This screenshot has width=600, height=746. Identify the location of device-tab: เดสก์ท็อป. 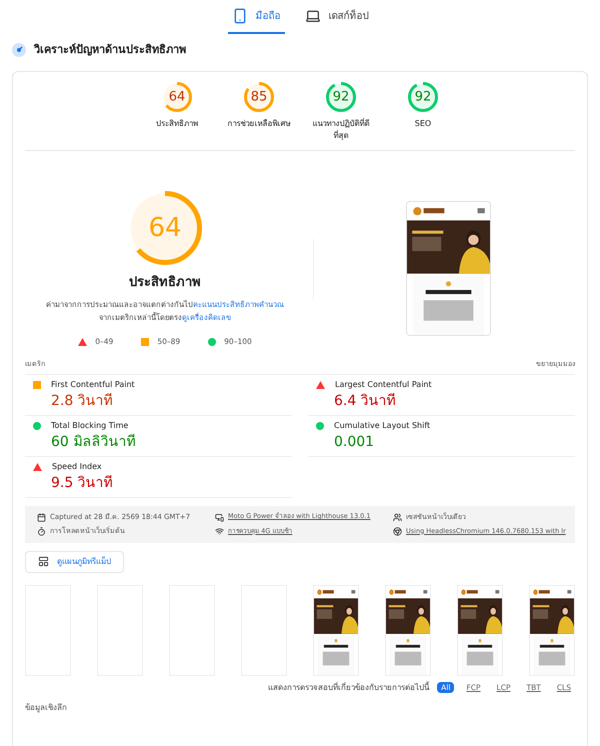
(336, 19).